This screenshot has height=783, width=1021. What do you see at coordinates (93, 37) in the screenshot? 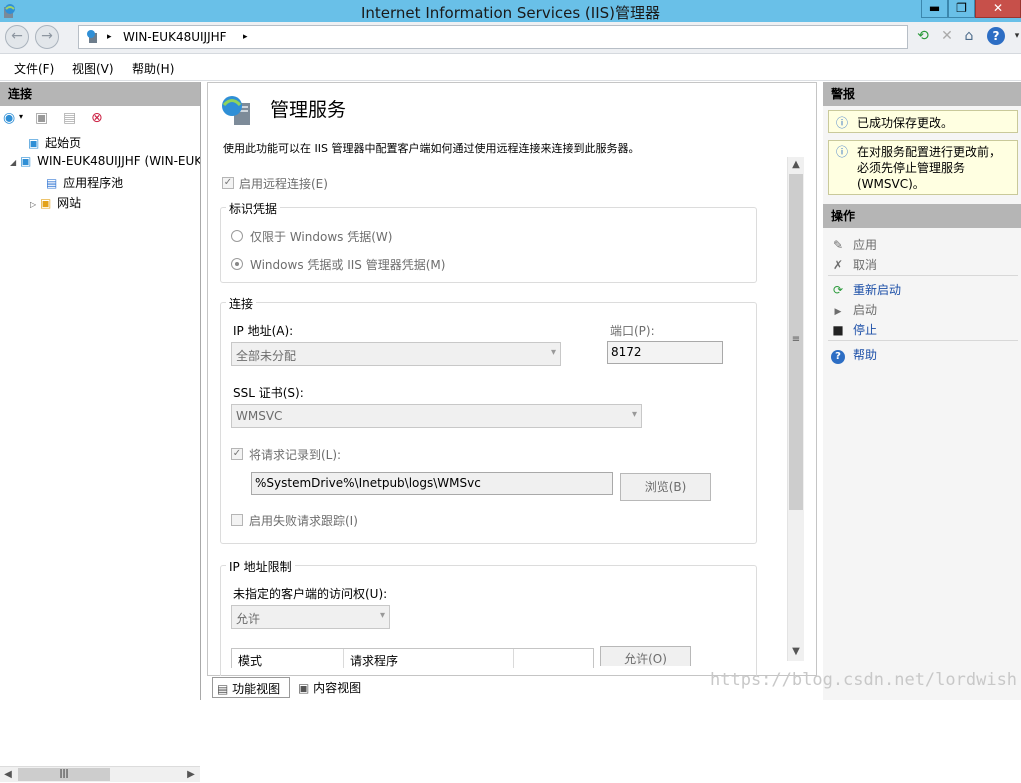
I see `server-icon` at bounding box center [93, 37].